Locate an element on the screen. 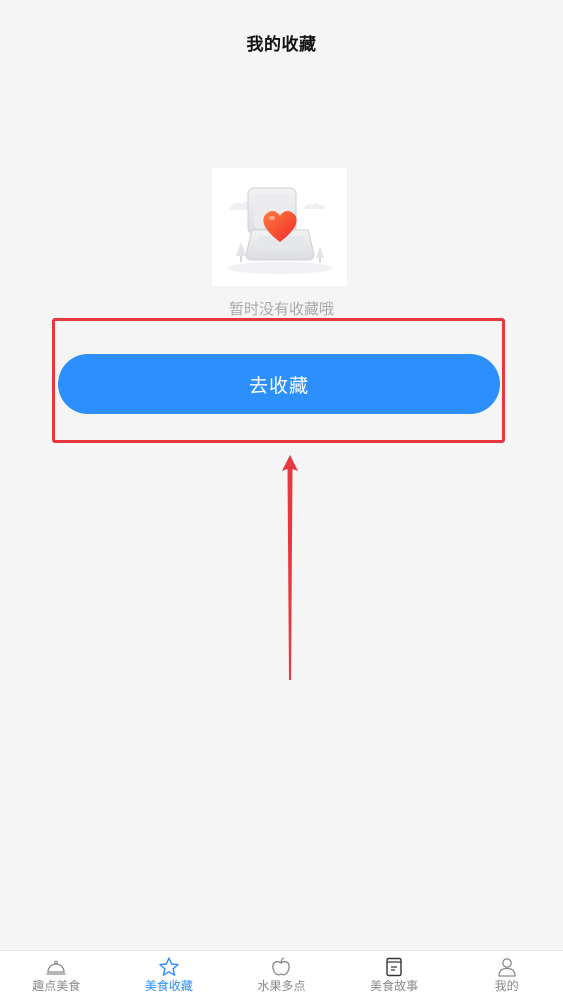  nav-header: 我的收藏 is located at coordinates (281, 42).